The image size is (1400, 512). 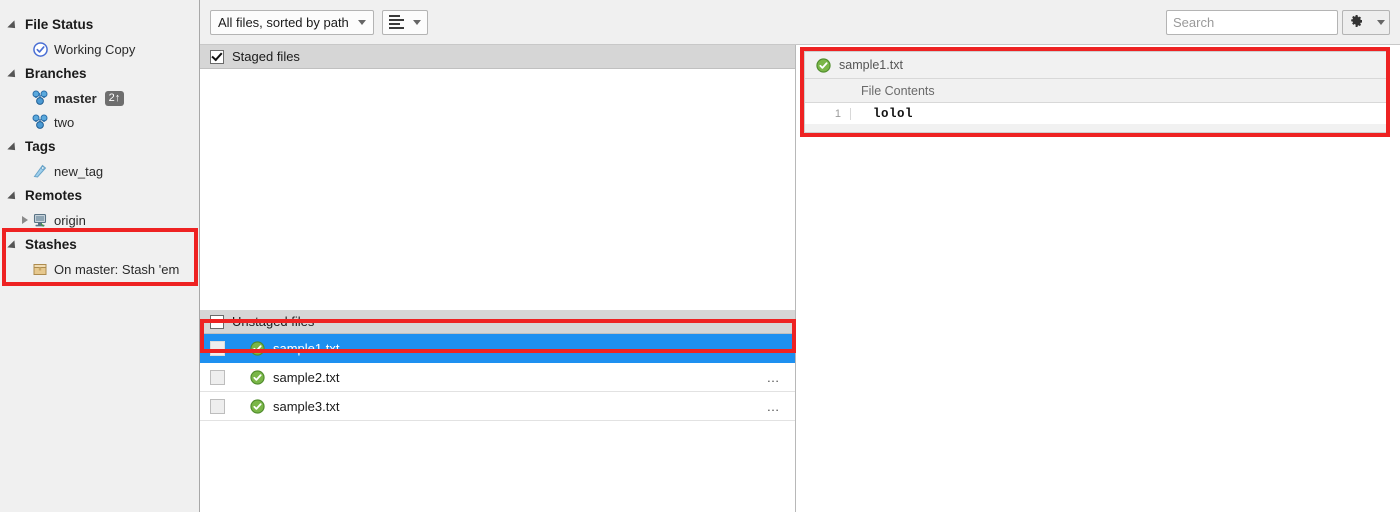 I want to click on line-content: lolol, so click(x=893, y=113).